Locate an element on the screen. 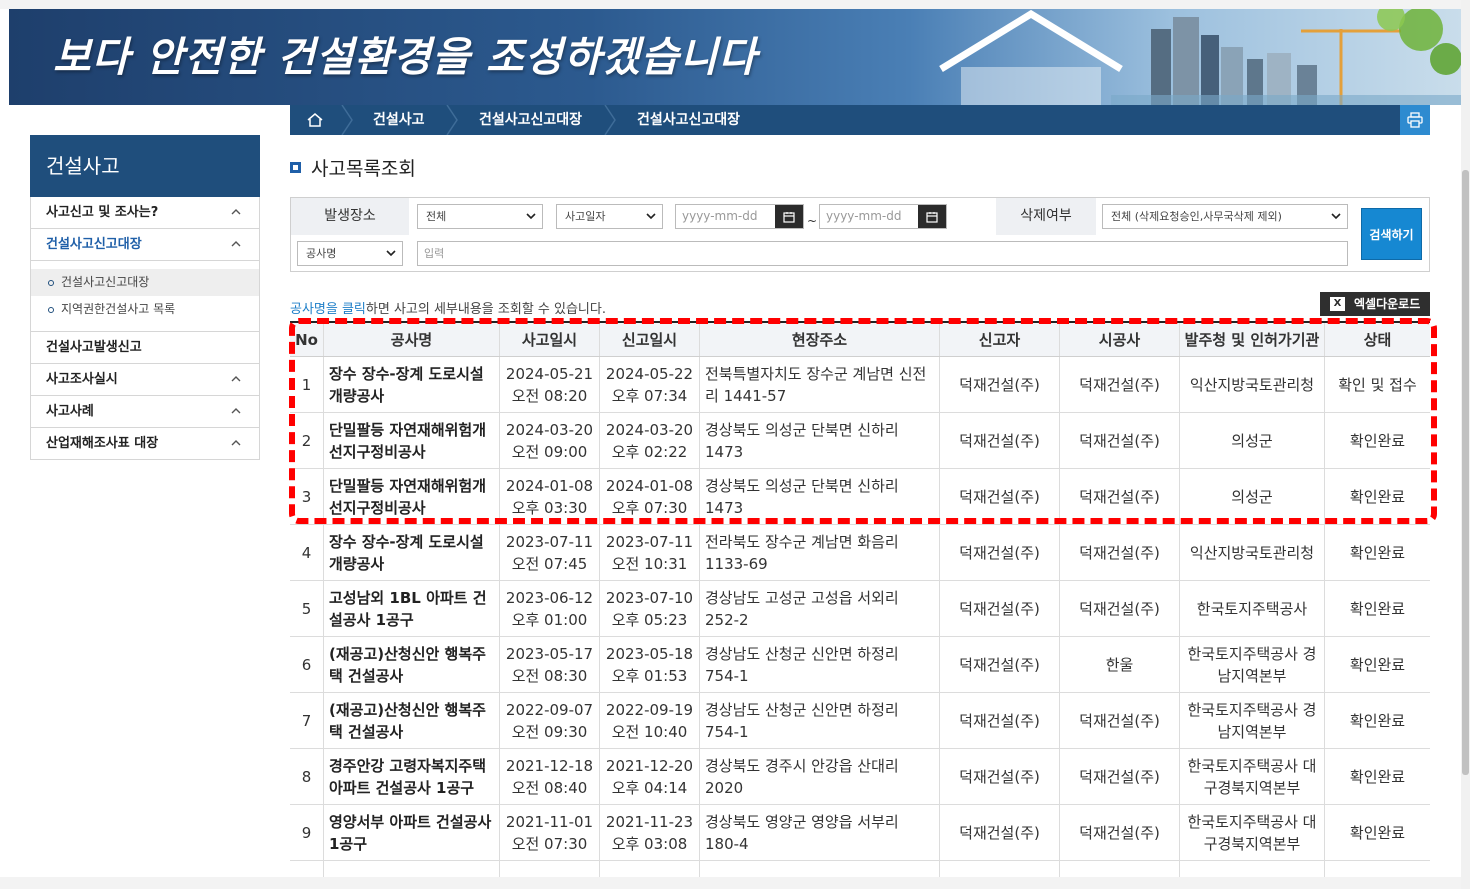 The width and height of the screenshot is (1470, 889). report-datetime-line: 오후 07:34 is located at coordinates (649, 395).